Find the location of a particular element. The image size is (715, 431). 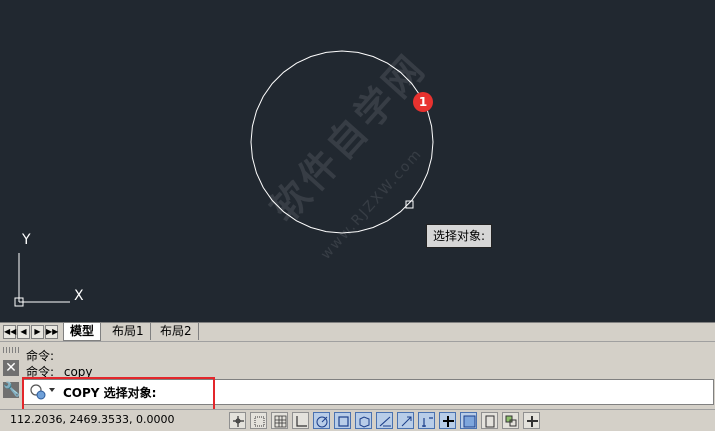

prev-tab-button: ◀ is located at coordinates (23, 332).